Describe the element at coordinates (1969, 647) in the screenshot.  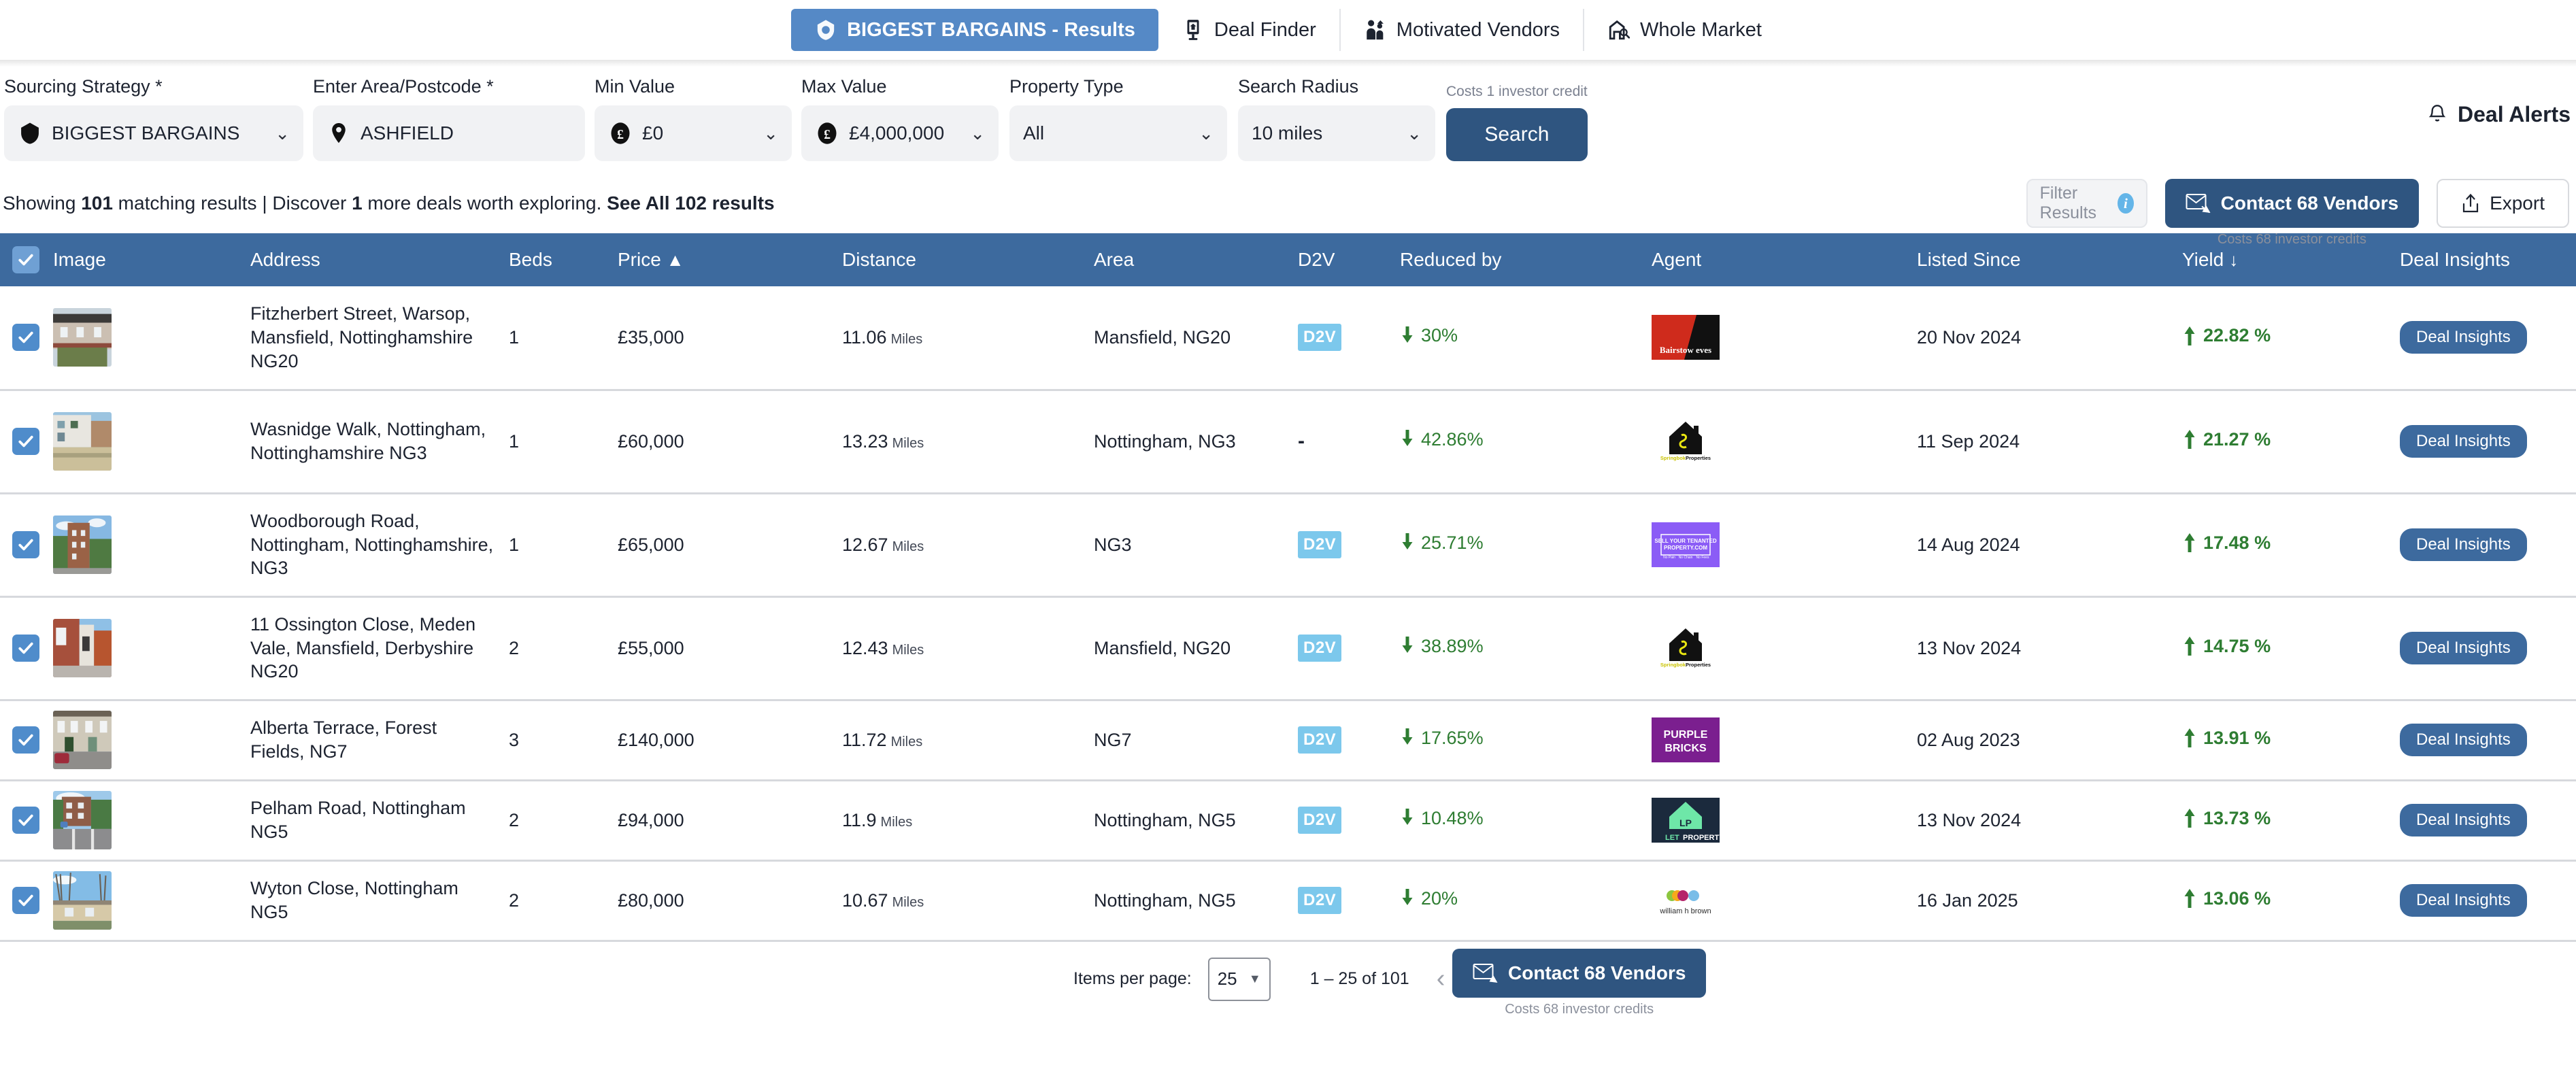
I see `row-listed-since-cell: 13 Nov 2024` at that location.